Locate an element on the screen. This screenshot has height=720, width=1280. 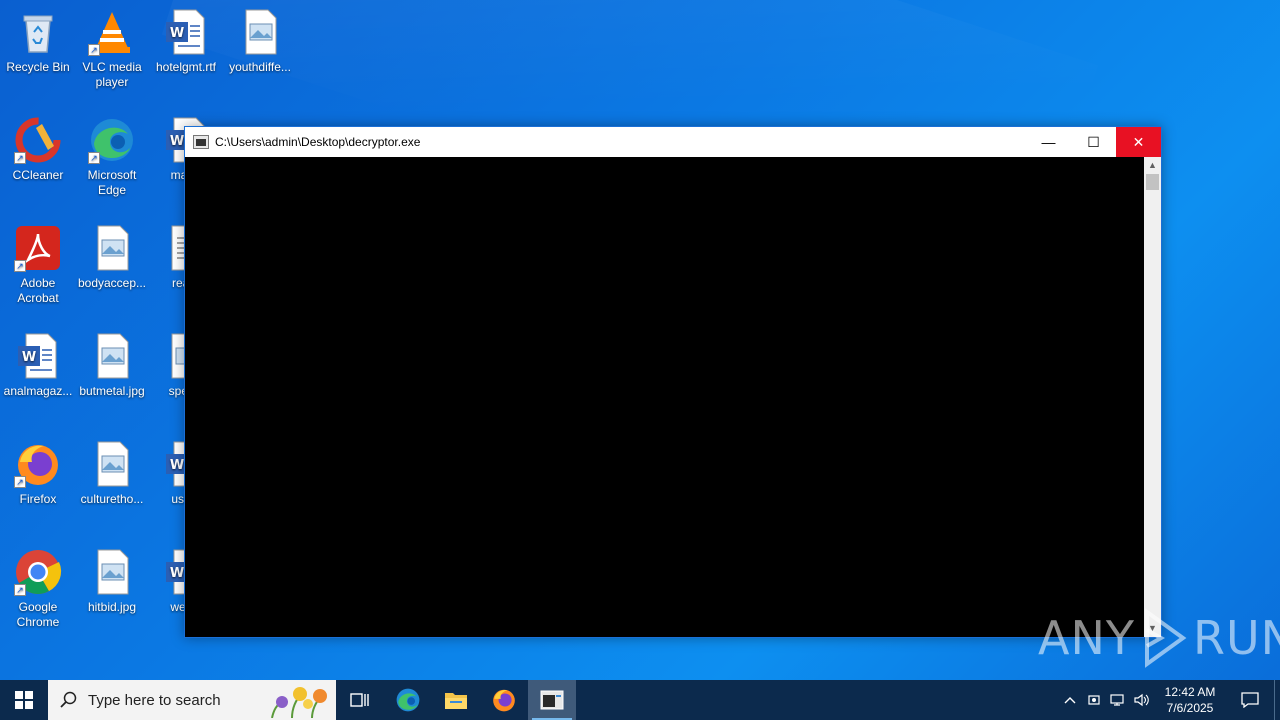
icon-label: CCleaner is located at coordinates (38, 175).